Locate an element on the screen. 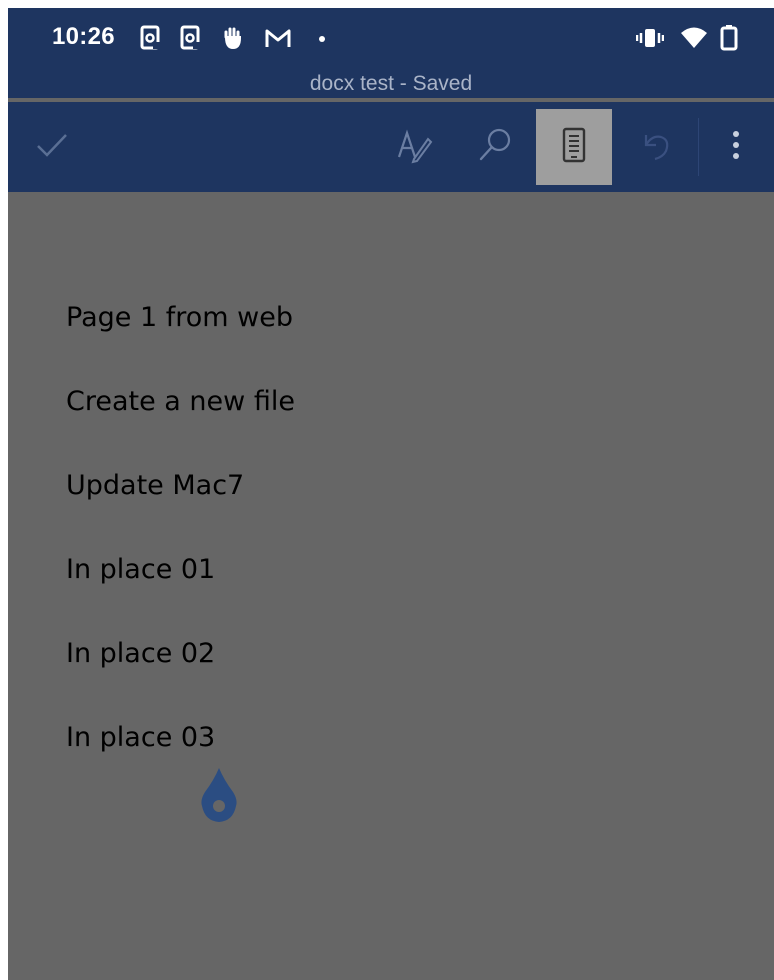 Image resolution: width=774 pixels, height=980 pixels. document-line: In place 03 is located at coordinates (140, 737).